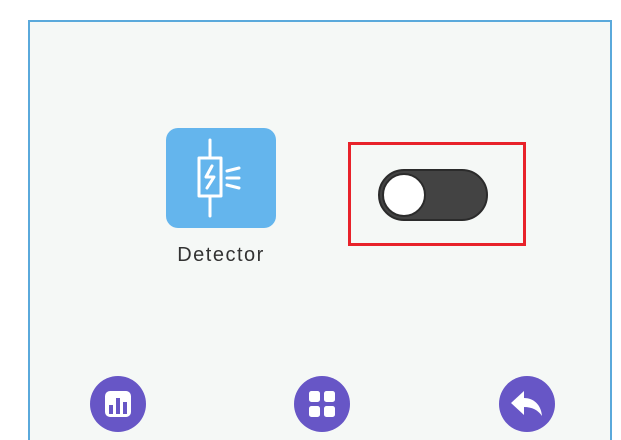 The image size is (621, 440). I want to click on detector-icon, so click(219, 178).